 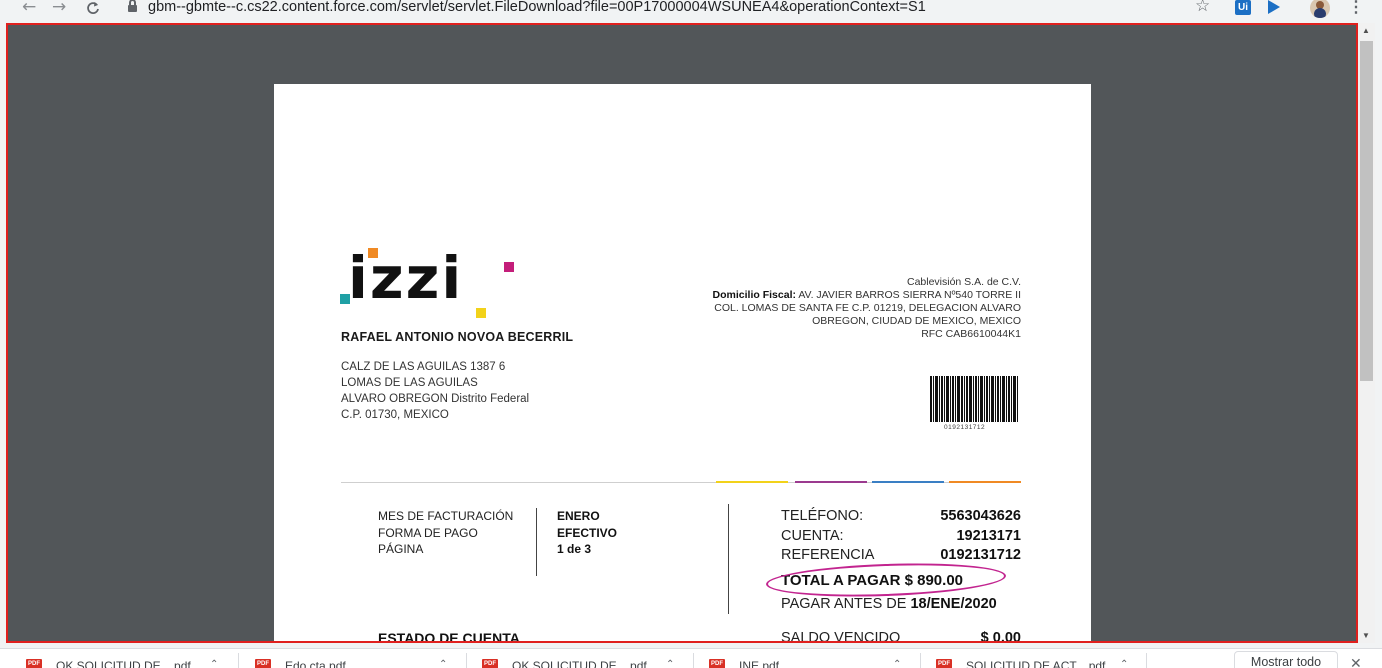 What do you see at coordinates (963, 282) in the screenshot?
I see `company-name: Cablevisión S.A. de C.V.` at bounding box center [963, 282].